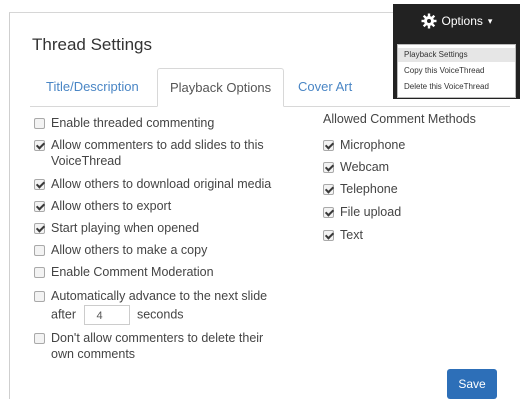 The width and height of the screenshot is (520, 403). Describe the element at coordinates (92, 86) in the screenshot. I see `tab-title-description: Title/Description` at that location.